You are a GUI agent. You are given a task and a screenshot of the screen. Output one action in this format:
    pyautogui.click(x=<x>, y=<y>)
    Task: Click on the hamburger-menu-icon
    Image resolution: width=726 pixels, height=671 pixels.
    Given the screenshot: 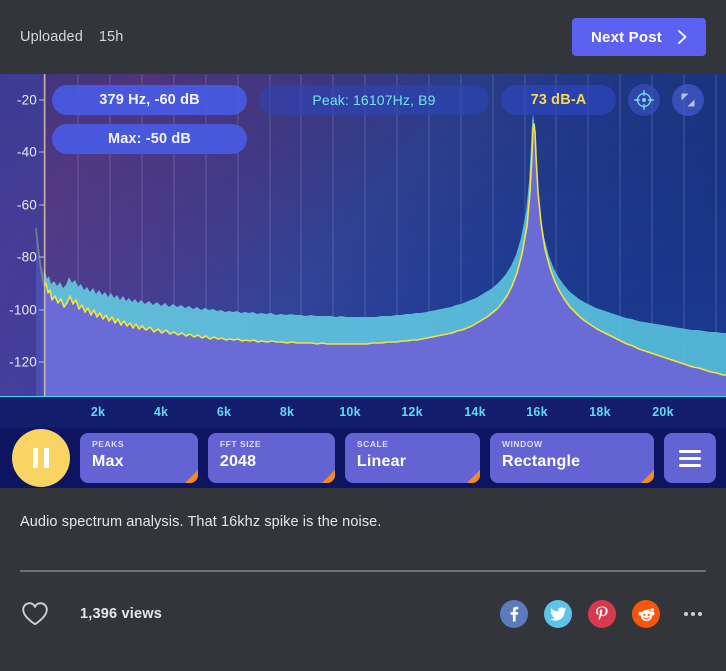 What is the action you would take?
    pyautogui.click(x=690, y=458)
    